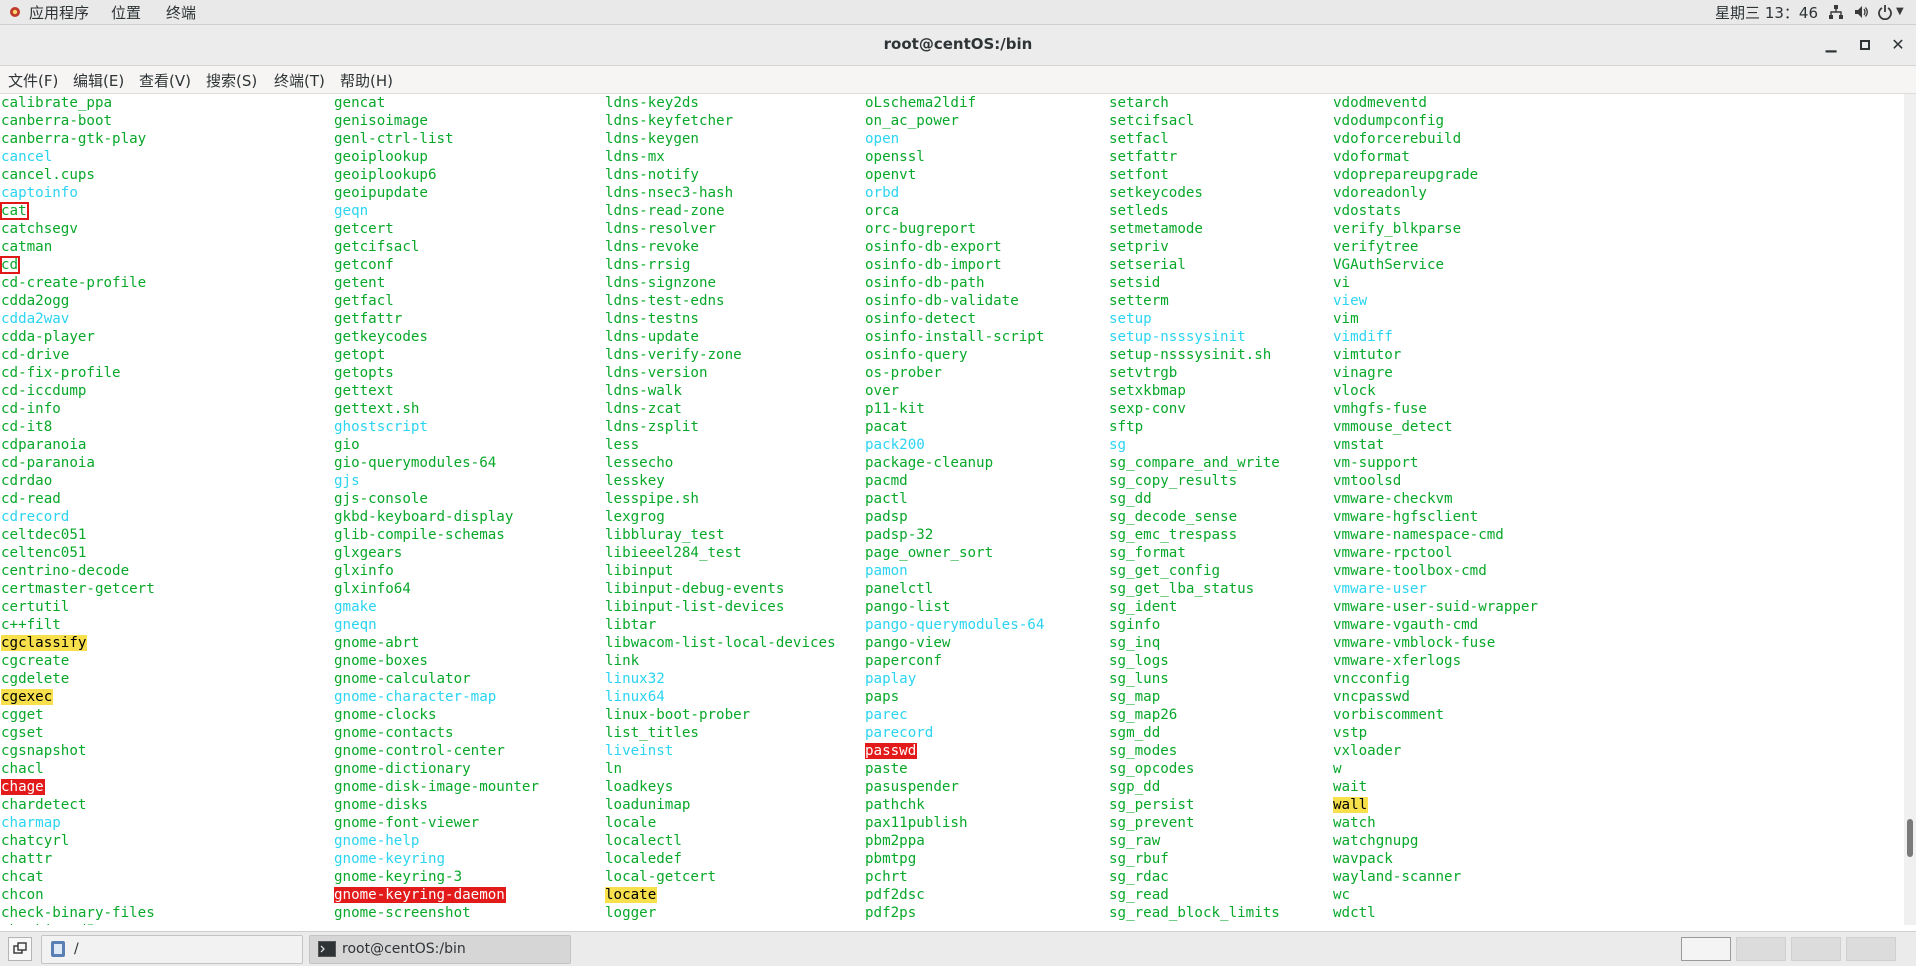  Describe the element at coordinates (1898, 45) in the screenshot. I see `close-button: ✕` at that location.